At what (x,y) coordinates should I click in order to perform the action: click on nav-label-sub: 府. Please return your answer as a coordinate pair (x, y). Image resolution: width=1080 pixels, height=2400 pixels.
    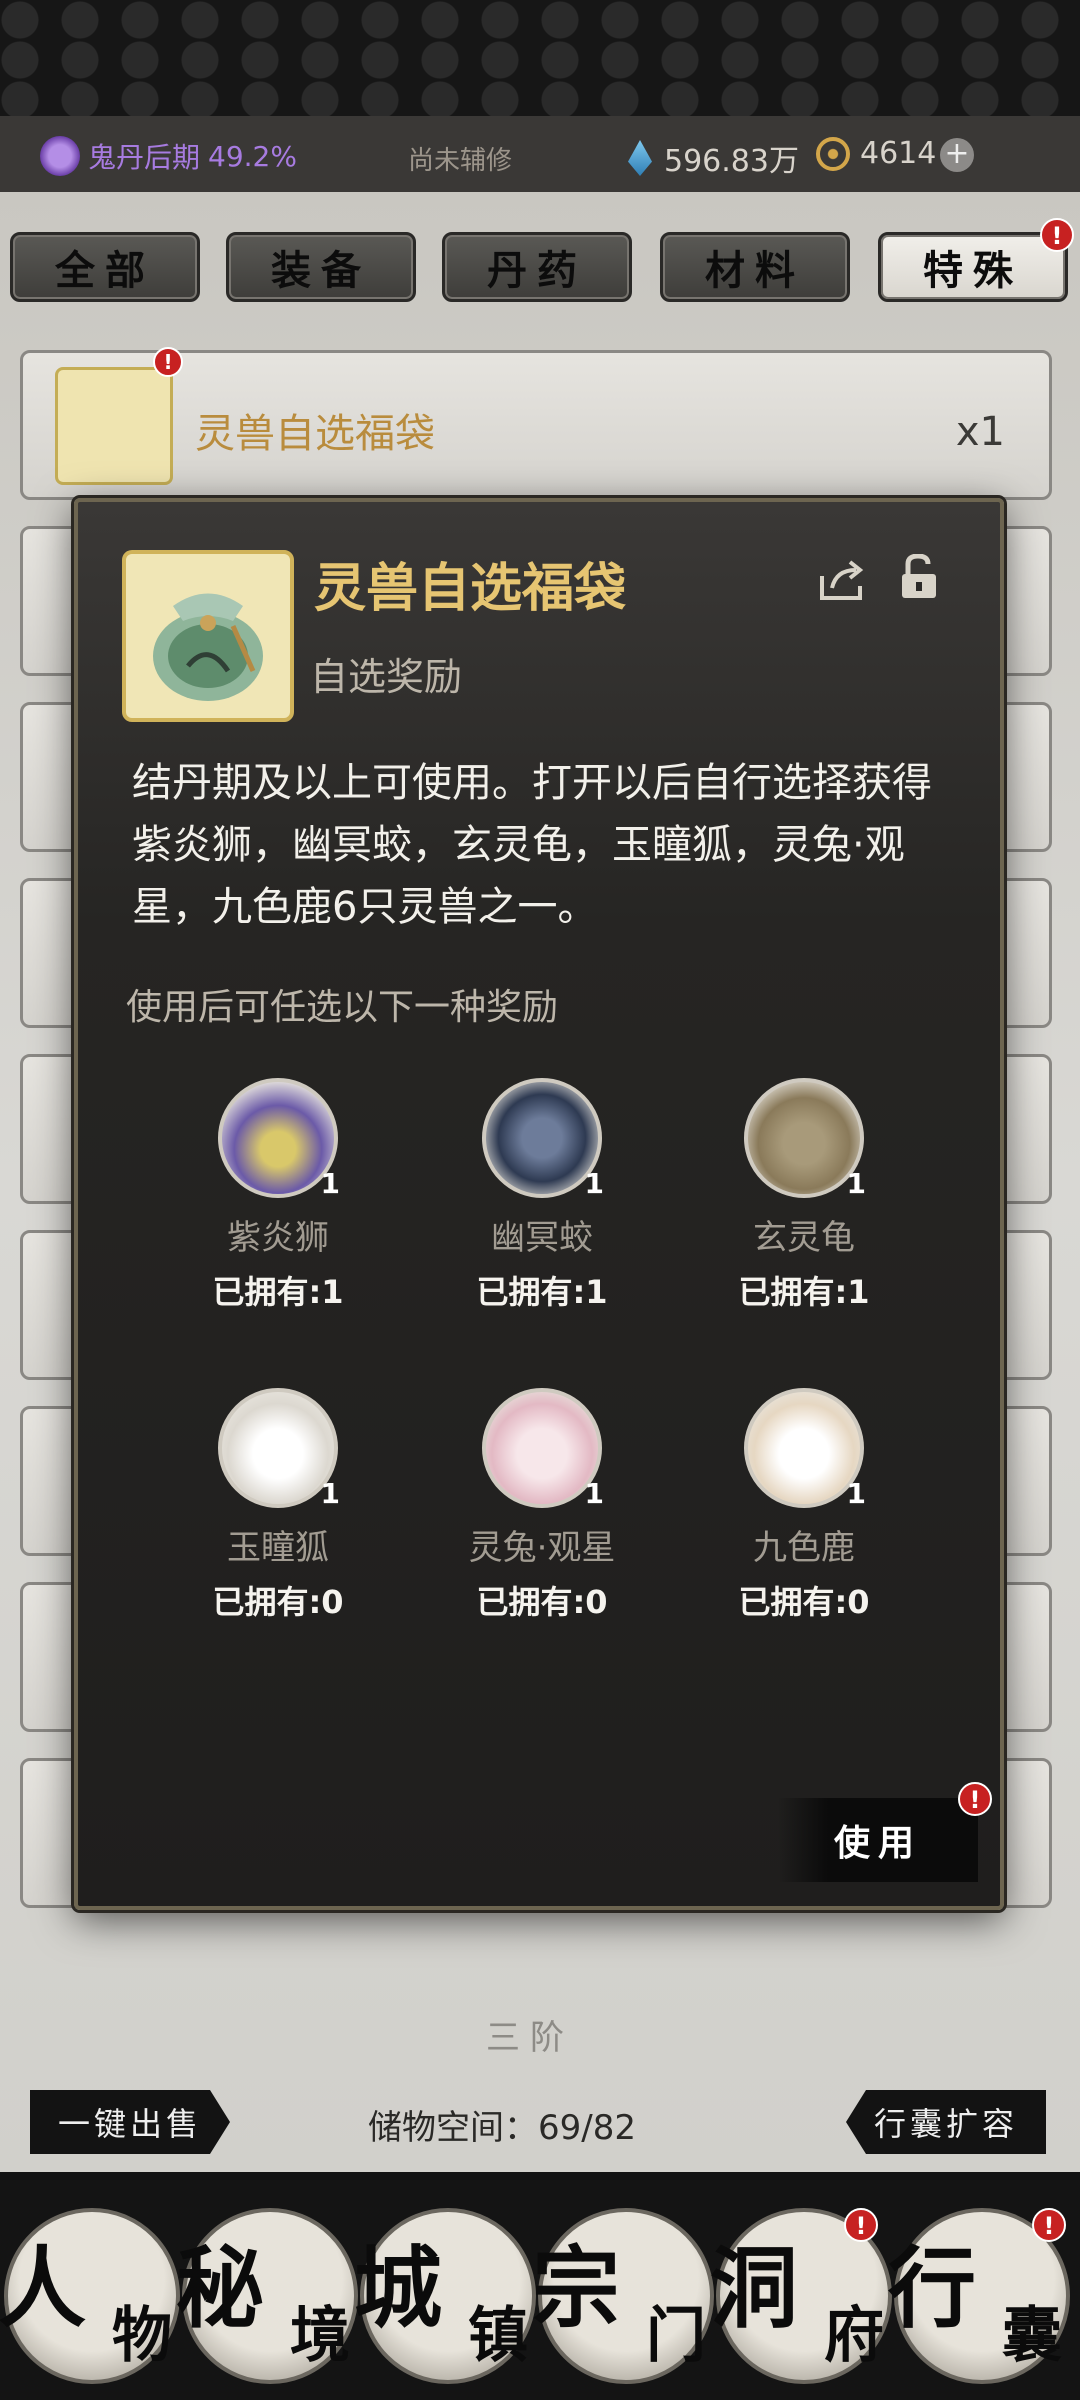
    Looking at the image, I should click on (854, 2336).